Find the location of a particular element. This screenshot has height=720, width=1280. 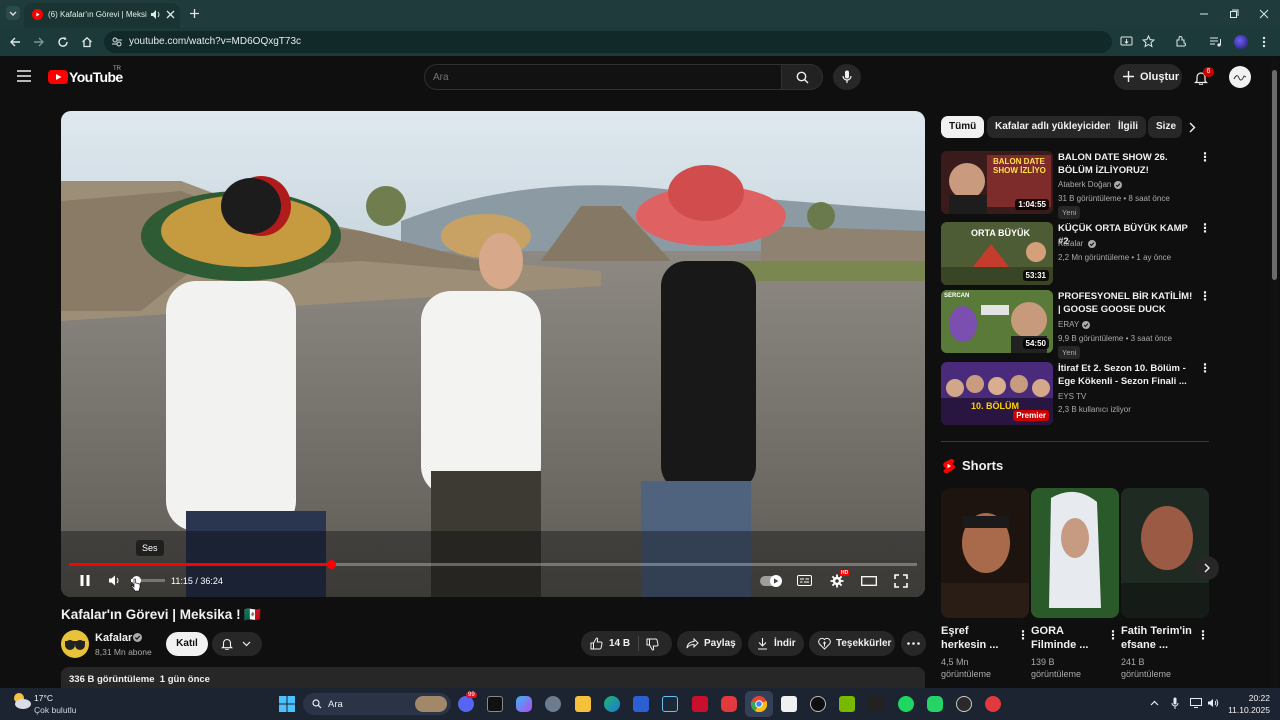

recommendation-channel: EYS TV is located at coordinates (1072, 396).